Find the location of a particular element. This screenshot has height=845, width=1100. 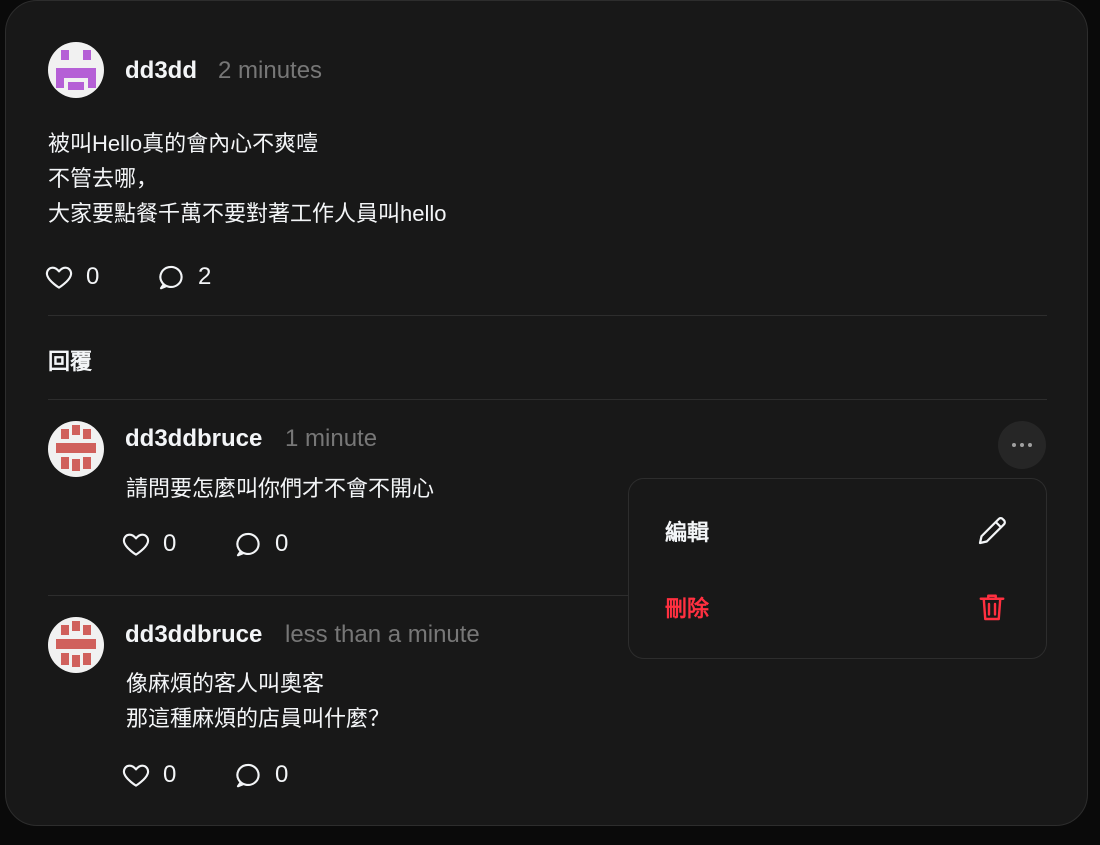

reply-line: 請問要怎麼叫你們才不會不開心 is located at coordinates (280, 488).